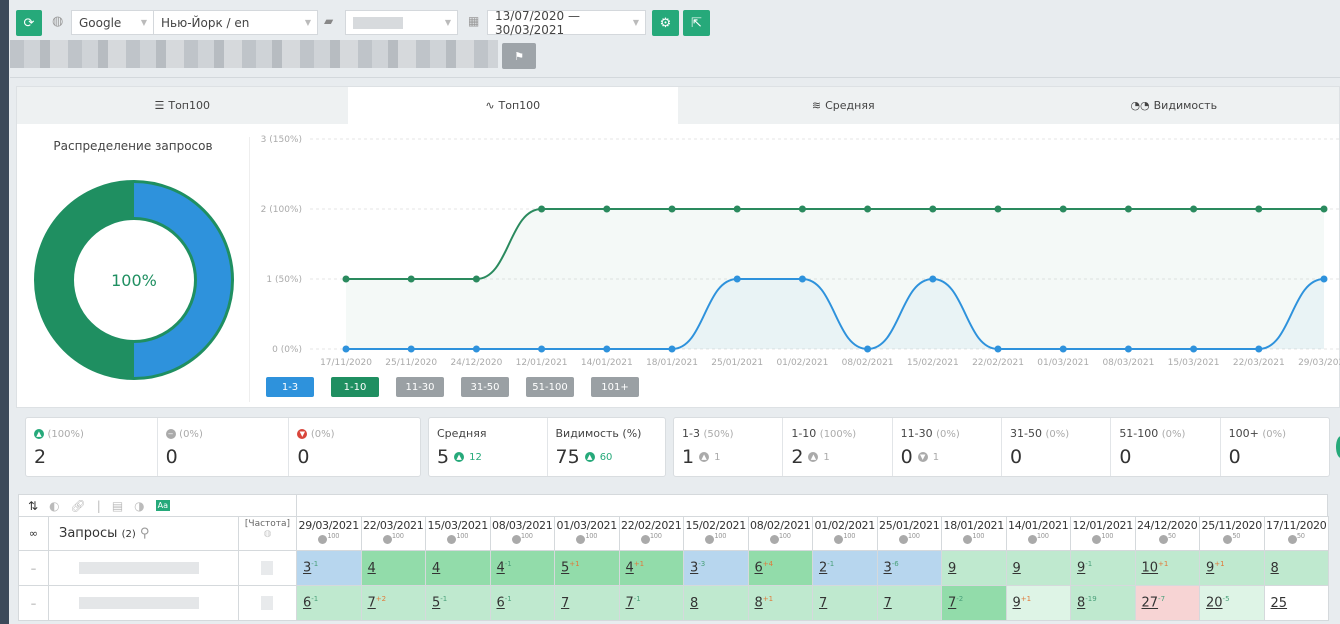  I want to click on date-column-header: 25/11/2020 50, so click(1232, 533).